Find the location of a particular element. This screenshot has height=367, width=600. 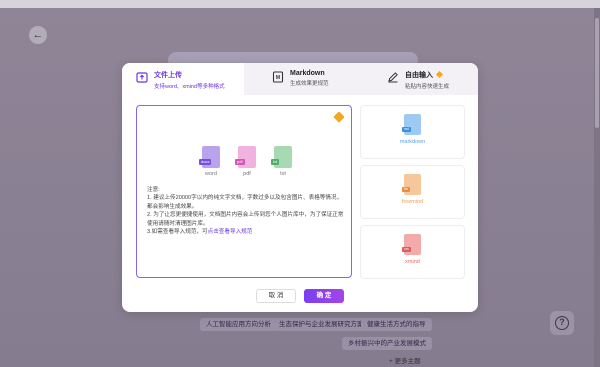

tab-subtitle: 支持word、xmind等多种格式 is located at coordinates (189, 87).